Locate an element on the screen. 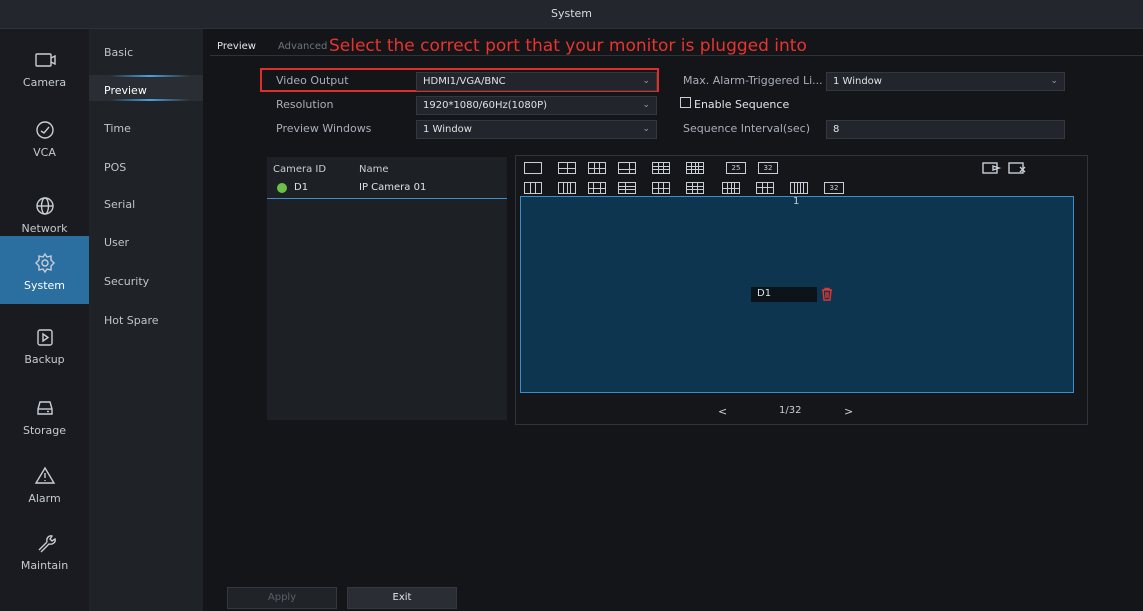 Image resolution: width=1143 pixels, height=611 pixels. camera-icon is located at coordinates (45, 60).